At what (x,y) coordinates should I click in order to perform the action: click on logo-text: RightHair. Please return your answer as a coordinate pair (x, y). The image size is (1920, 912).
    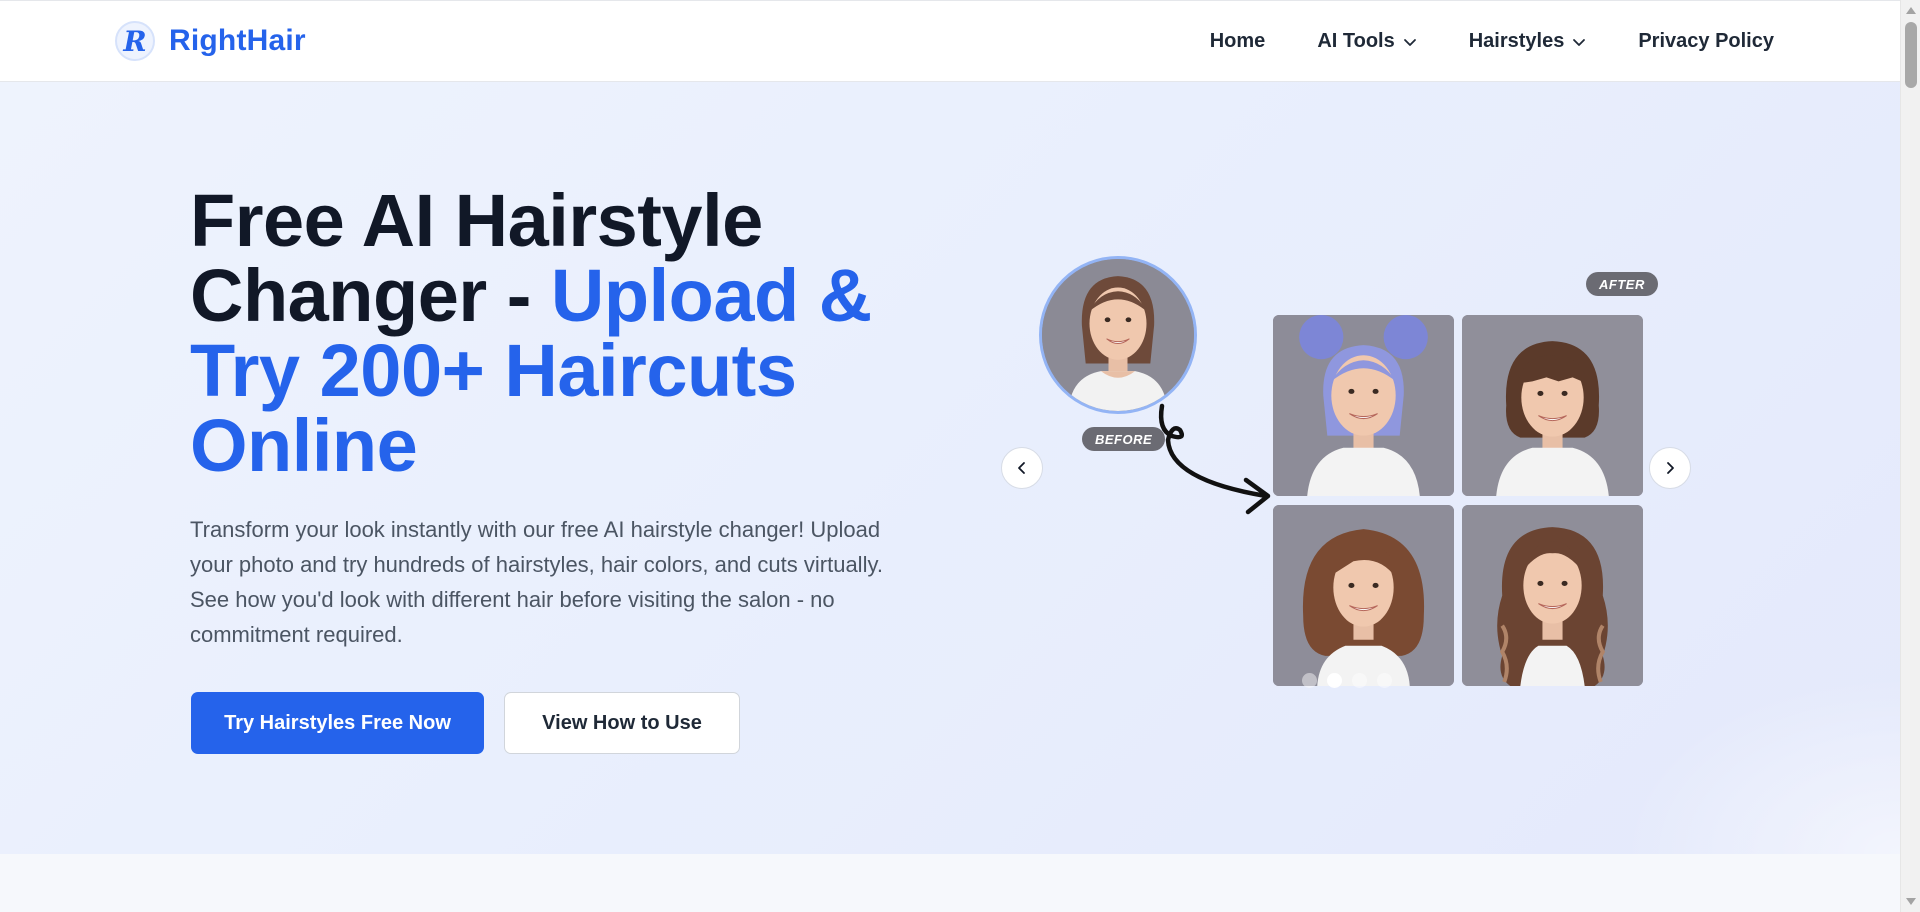
    Looking at the image, I should click on (237, 40).